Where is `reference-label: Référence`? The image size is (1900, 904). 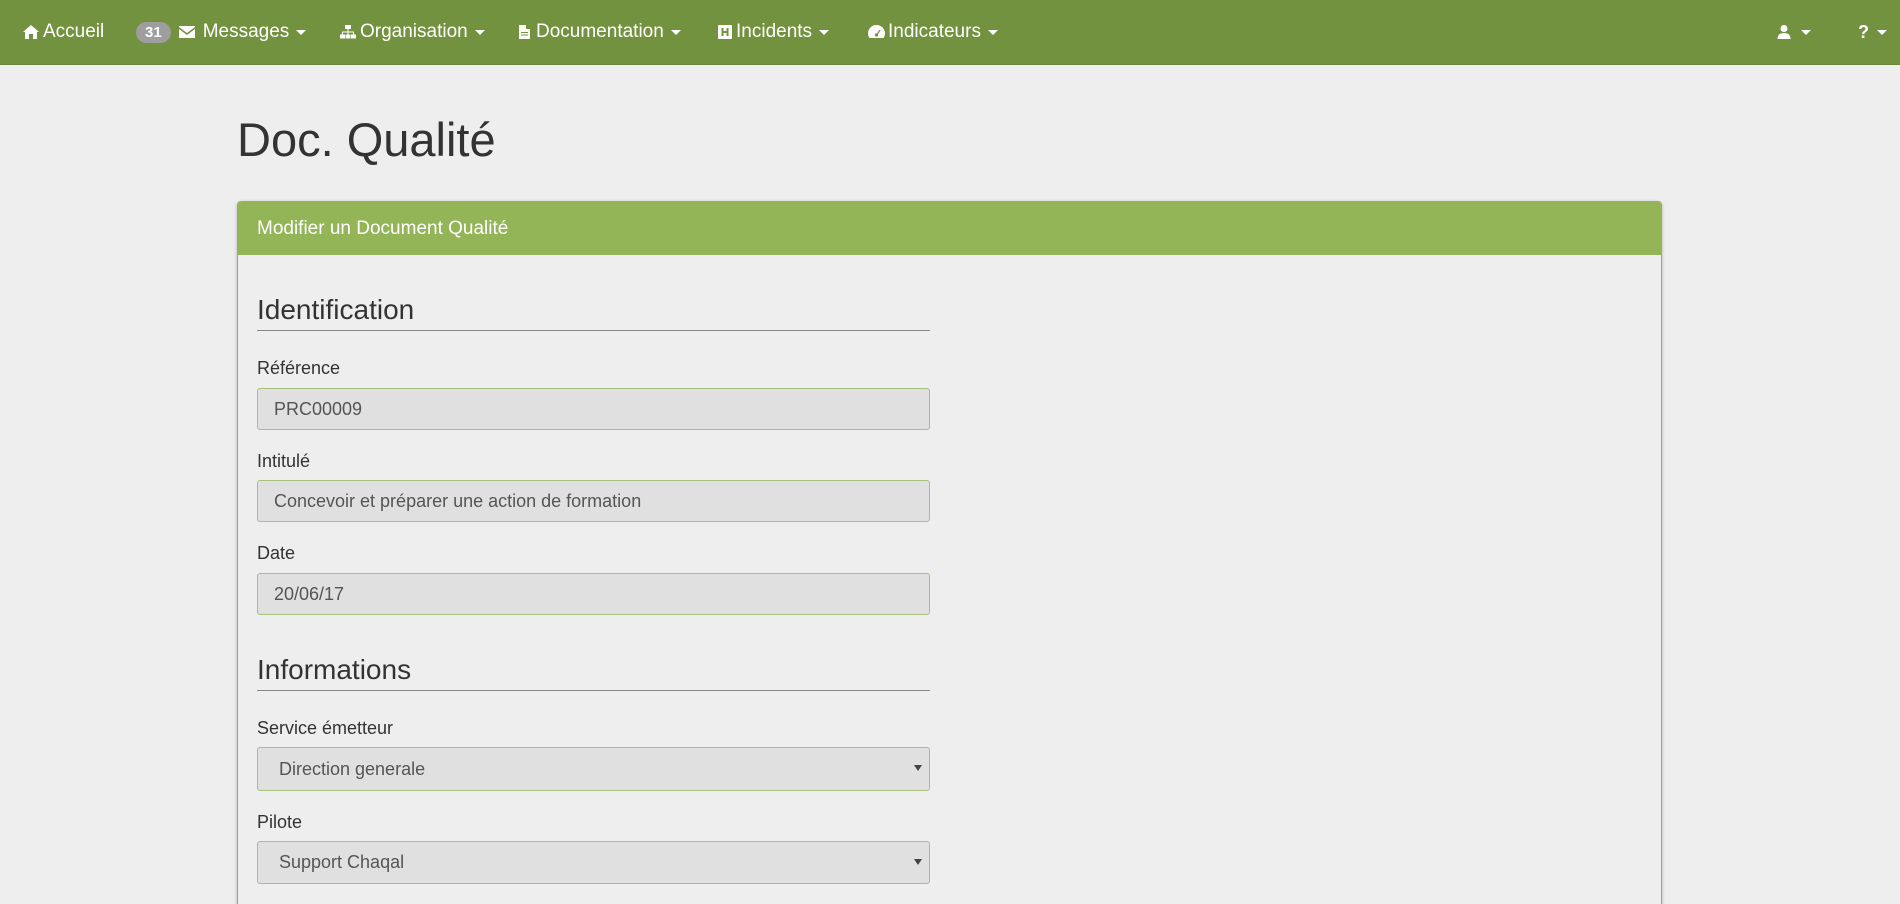 reference-label: Référence is located at coordinates (299, 368).